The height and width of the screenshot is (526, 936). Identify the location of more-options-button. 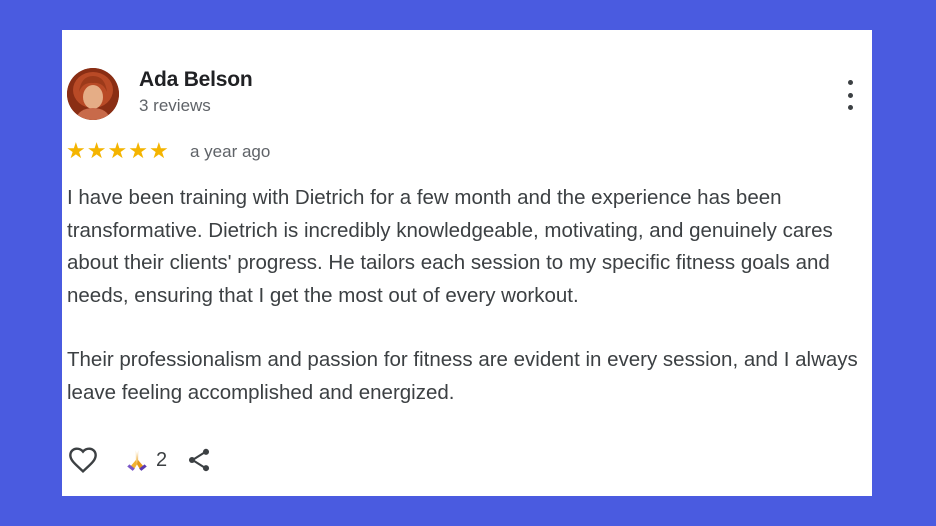
(850, 95).